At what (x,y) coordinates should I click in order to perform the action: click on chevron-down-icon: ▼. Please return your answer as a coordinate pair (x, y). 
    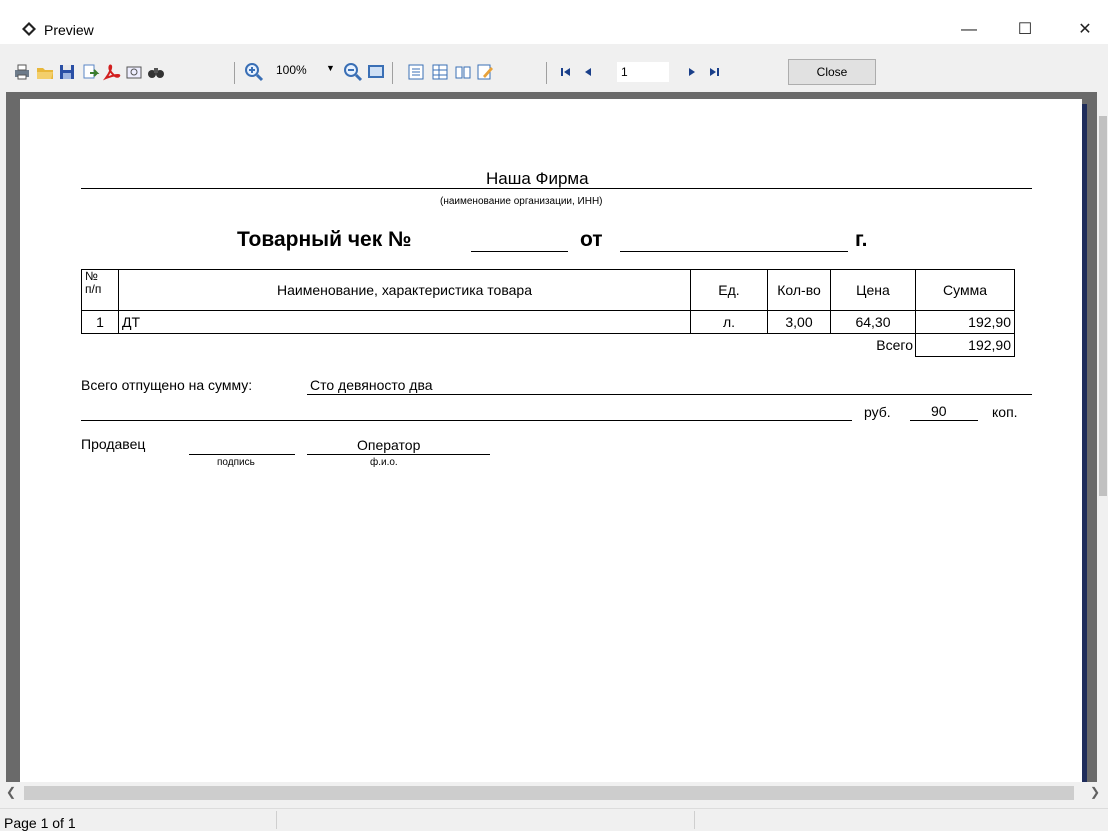
    Looking at the image, I should click on (330, 68).